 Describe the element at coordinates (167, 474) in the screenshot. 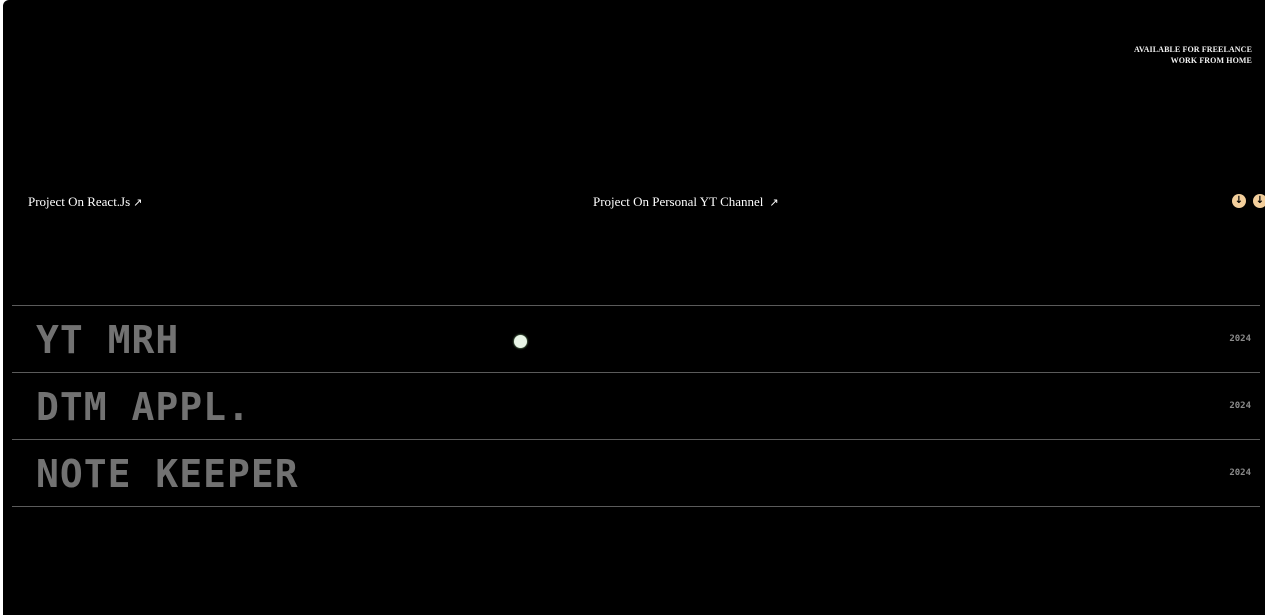

I see `project-name: NOTE KEEPER` at that location.